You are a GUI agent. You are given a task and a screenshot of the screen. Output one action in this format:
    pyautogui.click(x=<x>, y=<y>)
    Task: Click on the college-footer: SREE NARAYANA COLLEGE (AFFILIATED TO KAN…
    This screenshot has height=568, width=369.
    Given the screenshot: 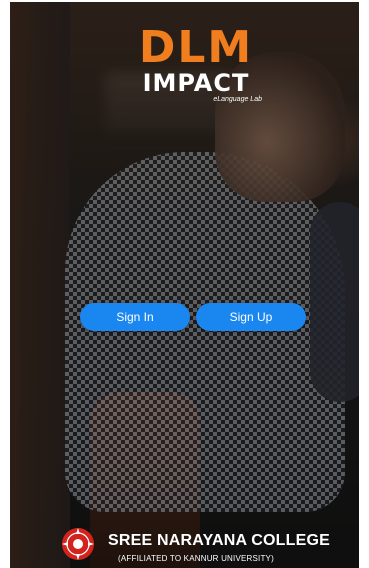 What is the action you would take?
    pyautogui.click(x=184, y=545)
    